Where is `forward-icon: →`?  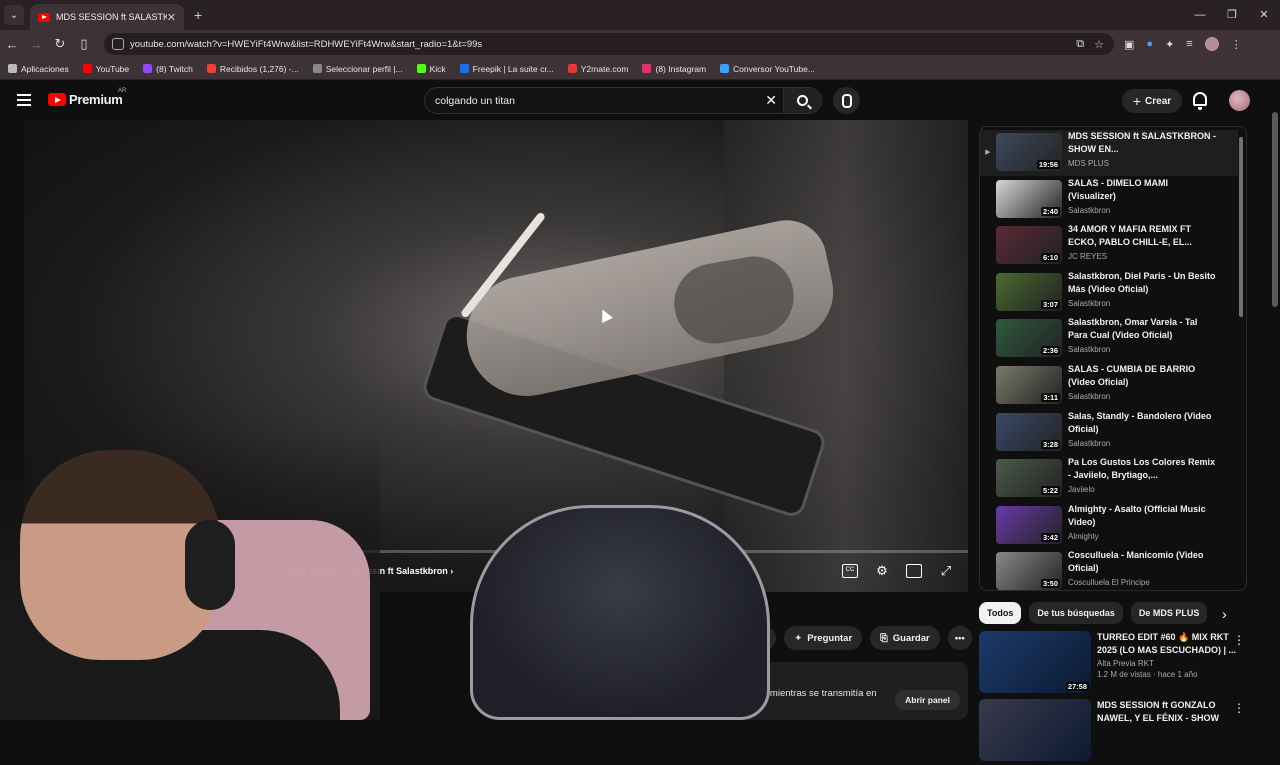
forward-icon: → is located at coordinates (36, 44).